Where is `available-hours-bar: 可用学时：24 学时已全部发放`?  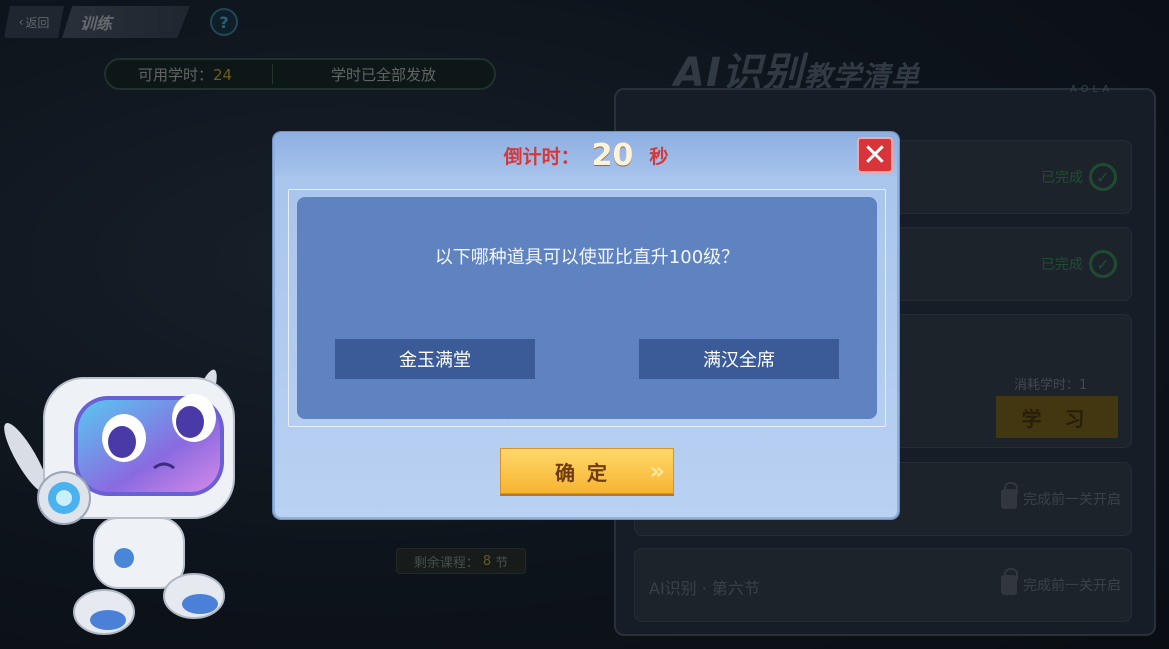 available-hours-bar: 可用学时：24 学时已全部发放 is located at coordinates (300, 74).